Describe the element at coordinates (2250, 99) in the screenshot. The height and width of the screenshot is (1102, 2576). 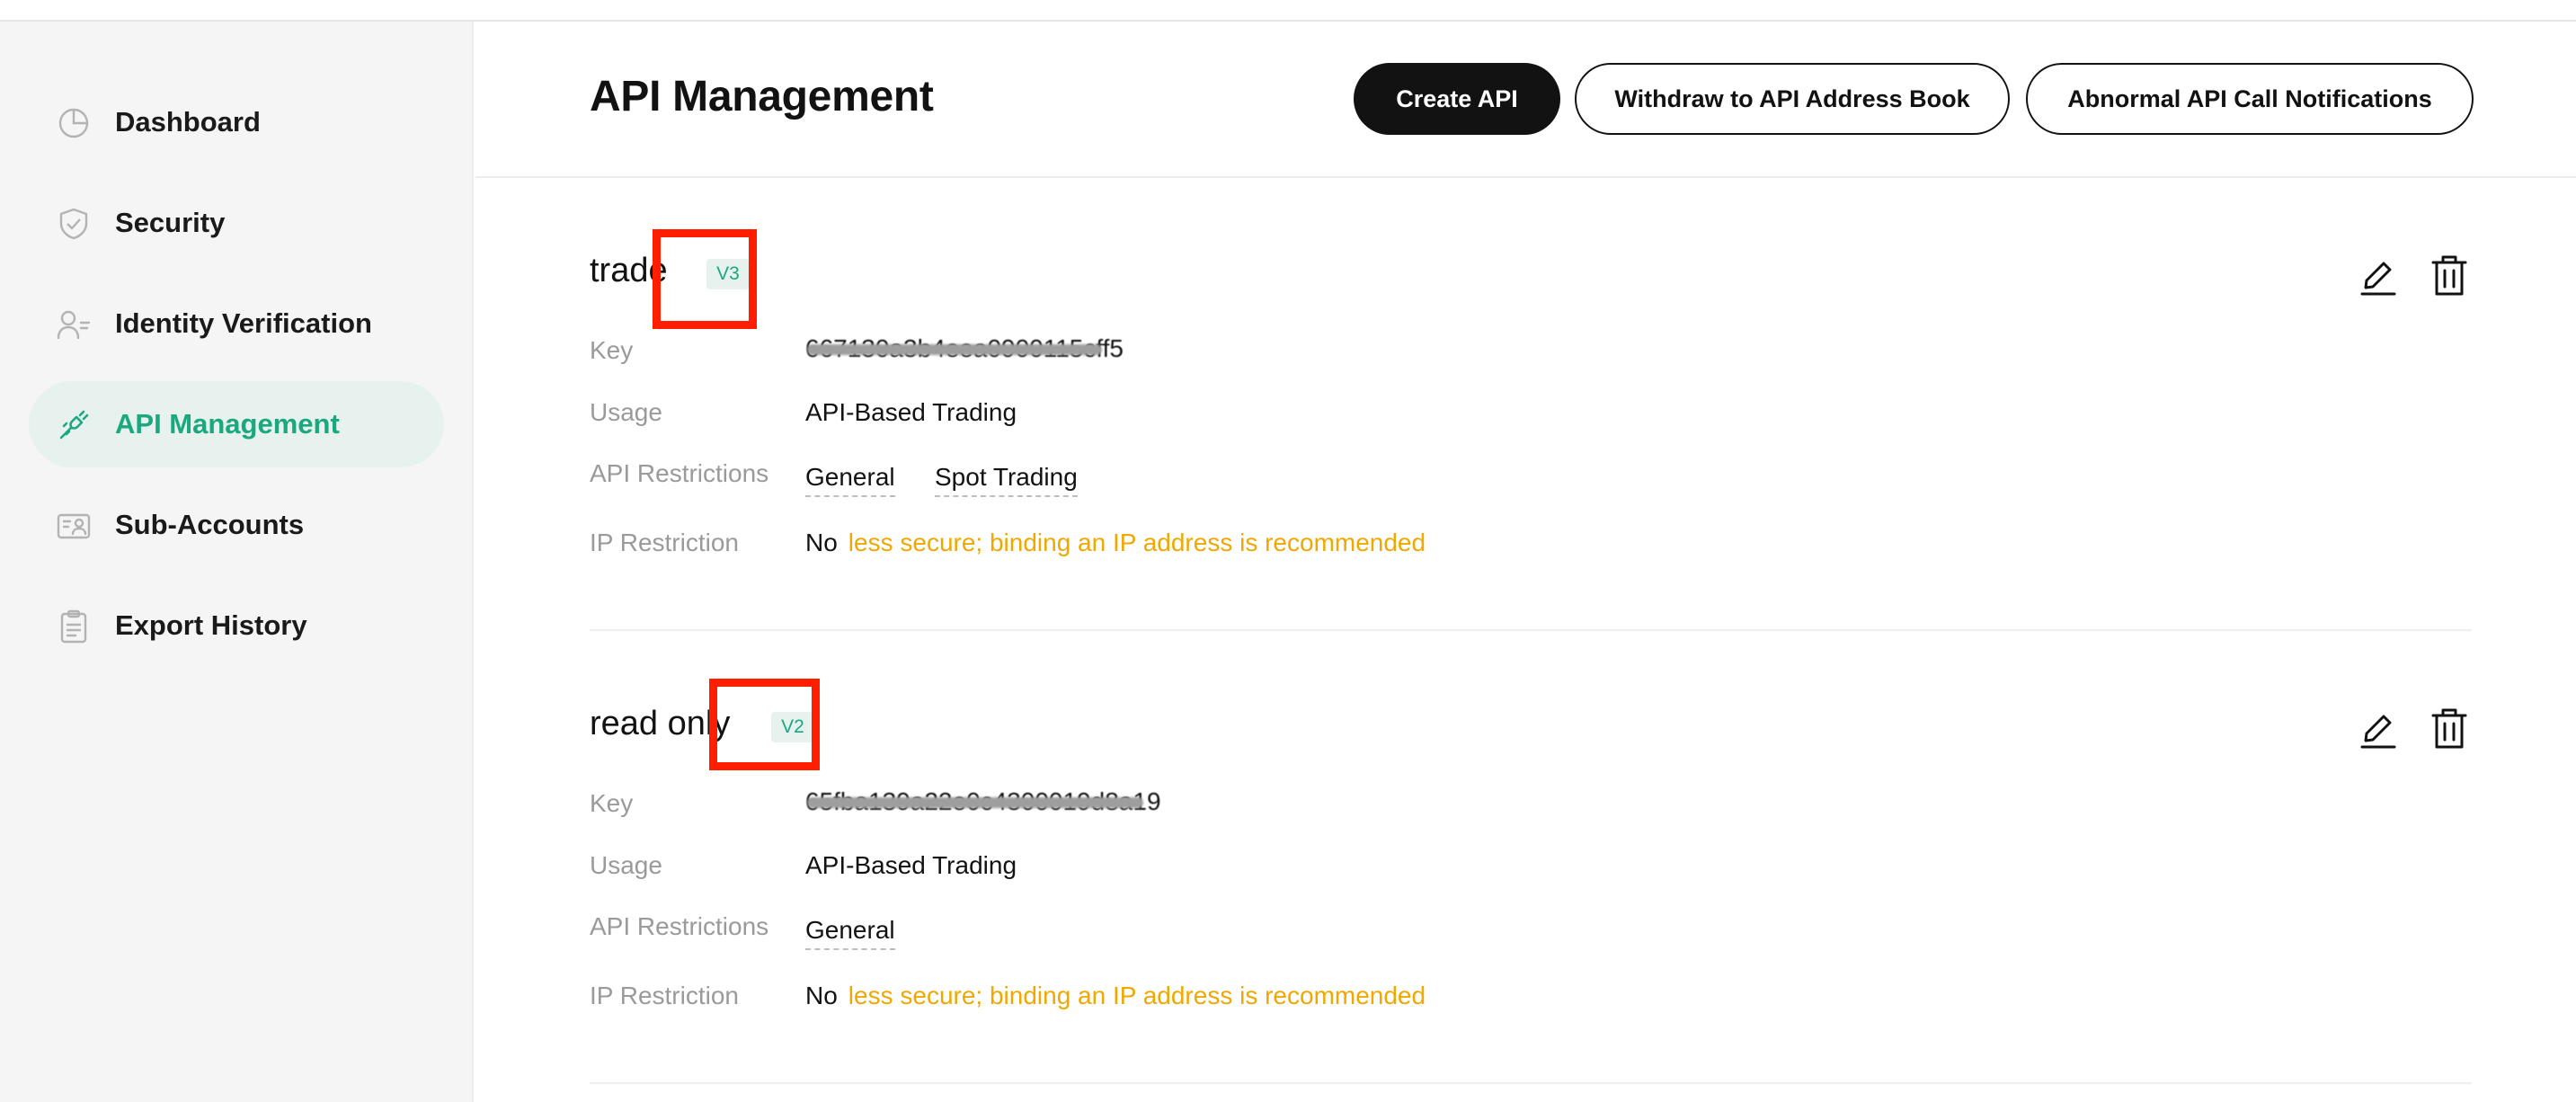
I see `abnormal-api-notifications-button: Abnormal API Call Notifications` at that location.